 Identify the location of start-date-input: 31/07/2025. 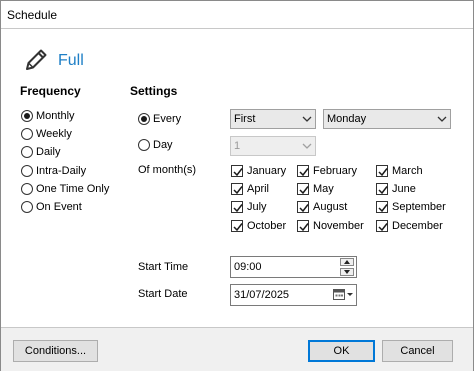
(293, 295).